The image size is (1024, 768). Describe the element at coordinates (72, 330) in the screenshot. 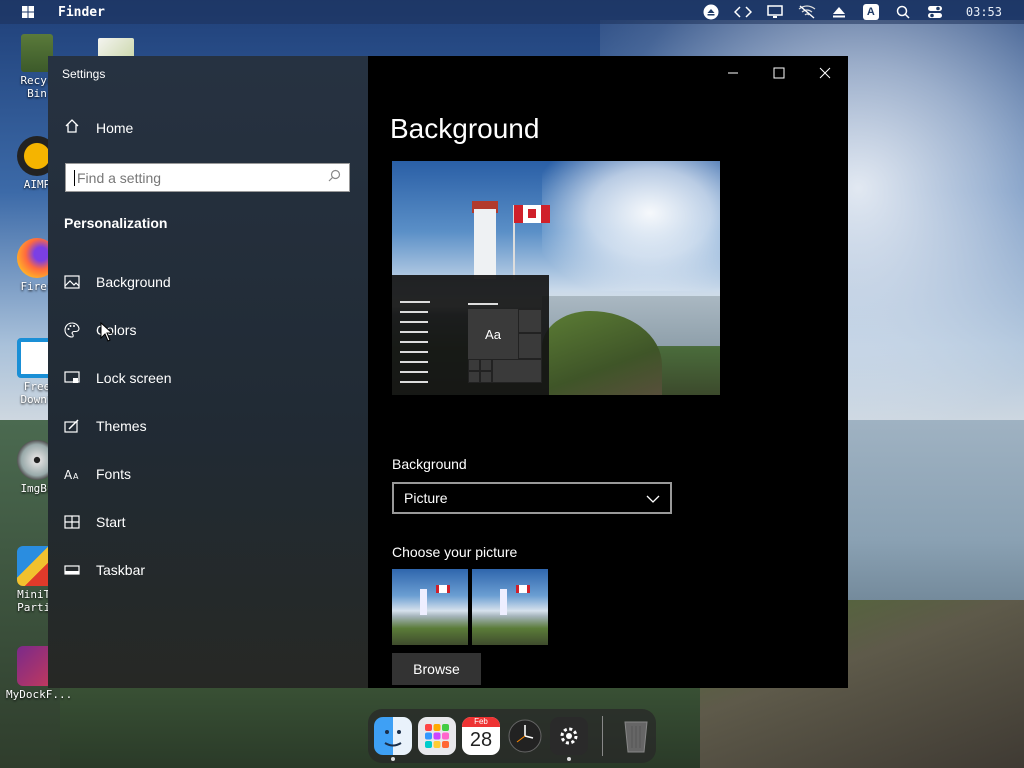

I see `palette-icon` at that location.